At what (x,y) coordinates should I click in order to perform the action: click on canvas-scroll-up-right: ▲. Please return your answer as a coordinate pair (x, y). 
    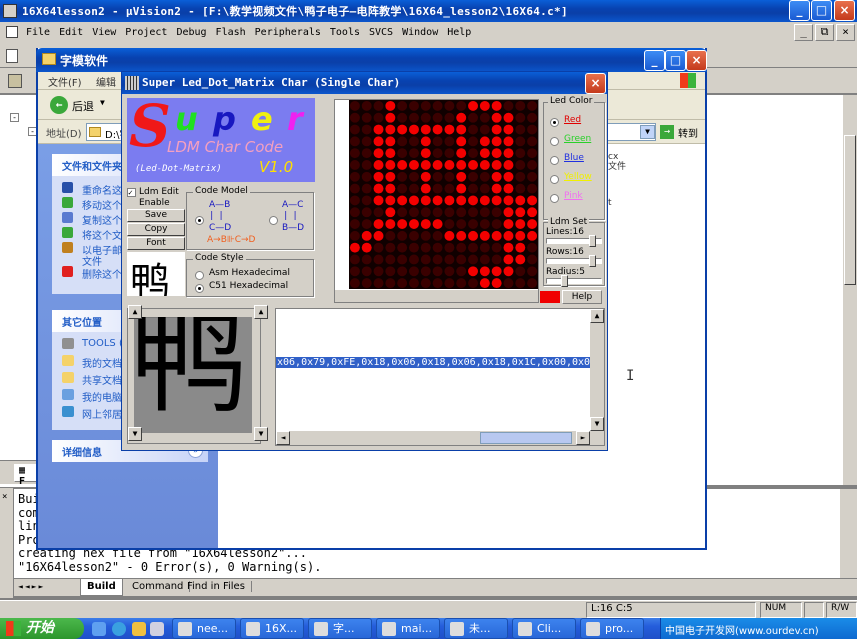
    Looking at the image, I should click on (261, 312).